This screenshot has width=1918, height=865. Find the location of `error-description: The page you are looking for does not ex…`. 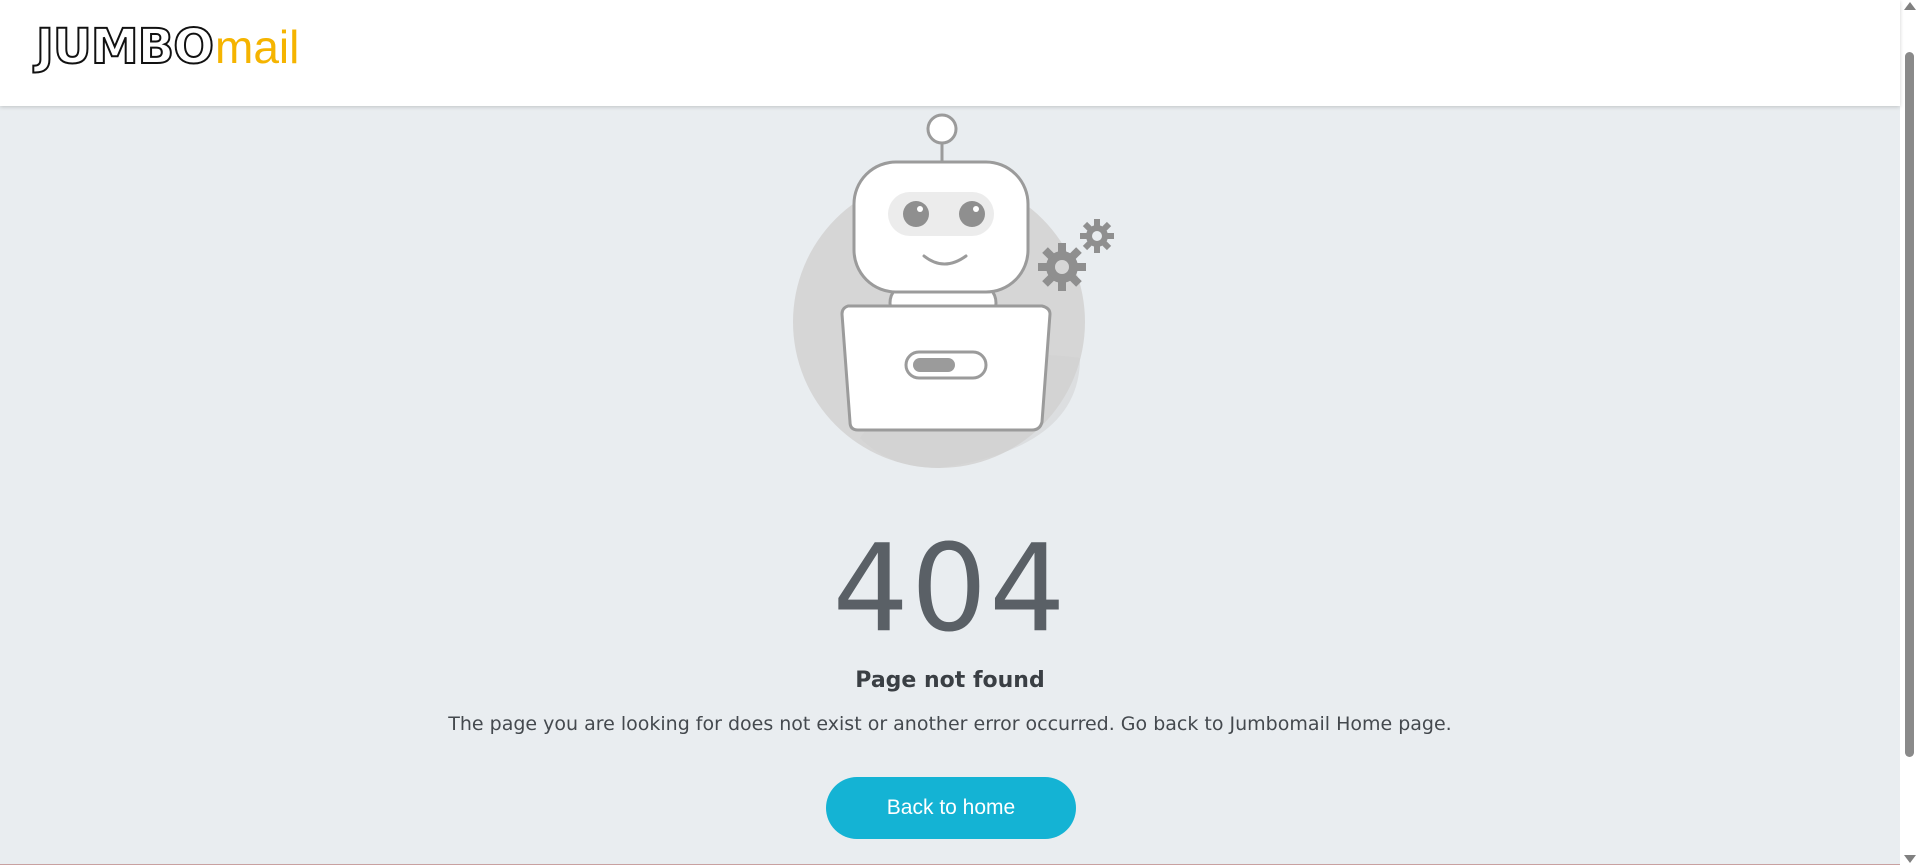

error-description: The page you are looking for does not ex… is located at coordinates (950, 724).